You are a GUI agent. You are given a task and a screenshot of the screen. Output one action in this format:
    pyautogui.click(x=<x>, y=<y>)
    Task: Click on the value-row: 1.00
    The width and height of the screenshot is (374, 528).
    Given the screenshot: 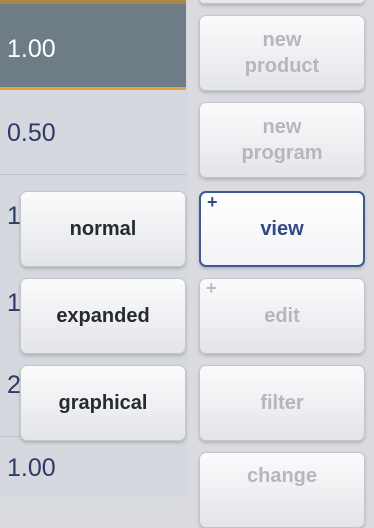 What is the action you would take?
    pyautogui.click(x=93, y=480)
    